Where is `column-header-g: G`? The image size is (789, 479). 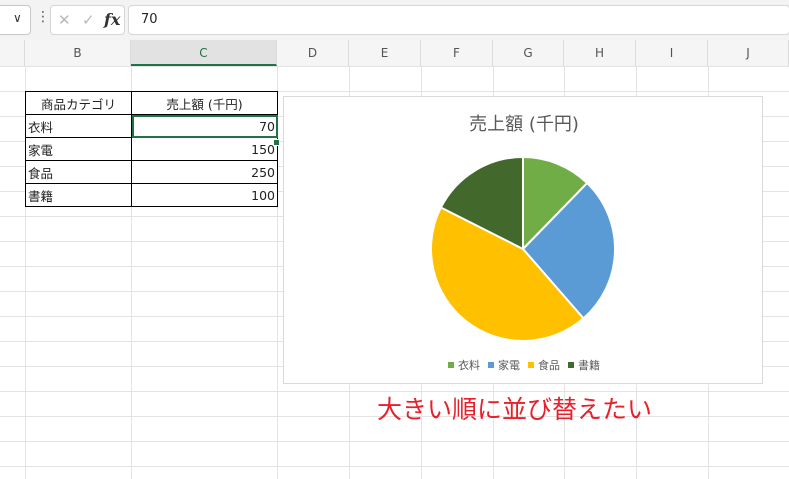 column-header-g: G is located at coordinates (528, 53).